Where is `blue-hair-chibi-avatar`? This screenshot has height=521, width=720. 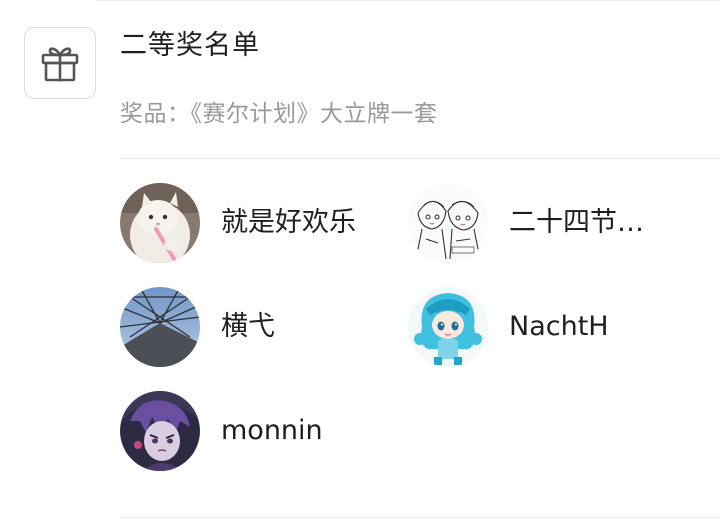
blue-hair-chibi-avatar is located at coordinates (448, 327).